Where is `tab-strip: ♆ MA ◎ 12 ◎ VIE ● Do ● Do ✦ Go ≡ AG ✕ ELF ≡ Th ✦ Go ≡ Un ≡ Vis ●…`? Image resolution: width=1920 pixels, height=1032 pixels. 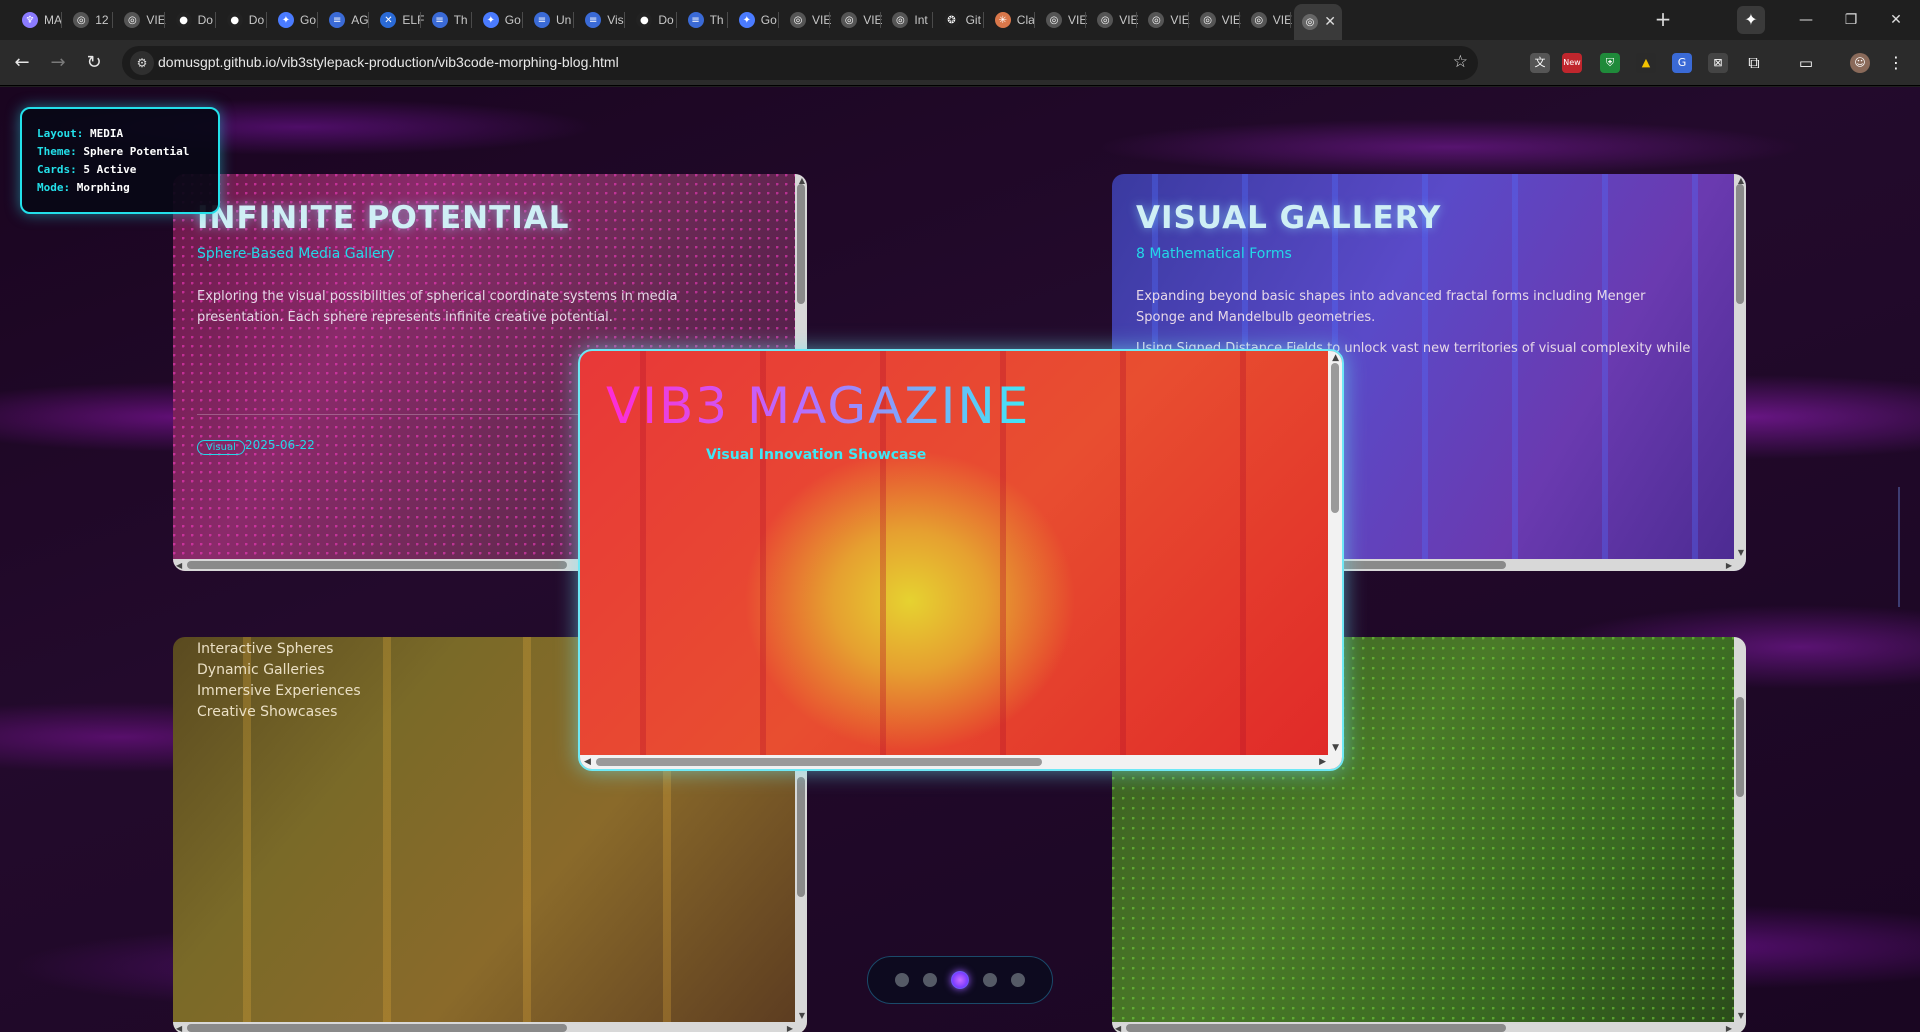
tab-strip: ♆ MA ◎ 12 ◎ VIE ● Do ● Do ✦ Go ≡ AG ✕ ELF ≡ Th ✦ Go ≡ Un ≡ Vis ●… is located at coordinates (960, 20).